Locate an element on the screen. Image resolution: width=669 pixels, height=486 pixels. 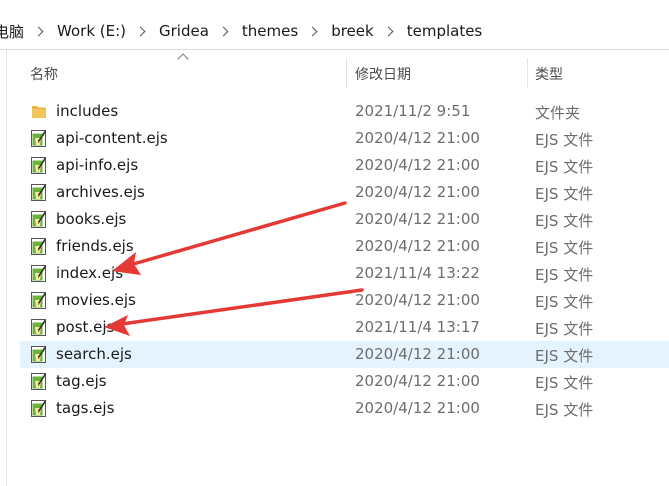
file-name: books.ejs is located at coordinates (91, 219).